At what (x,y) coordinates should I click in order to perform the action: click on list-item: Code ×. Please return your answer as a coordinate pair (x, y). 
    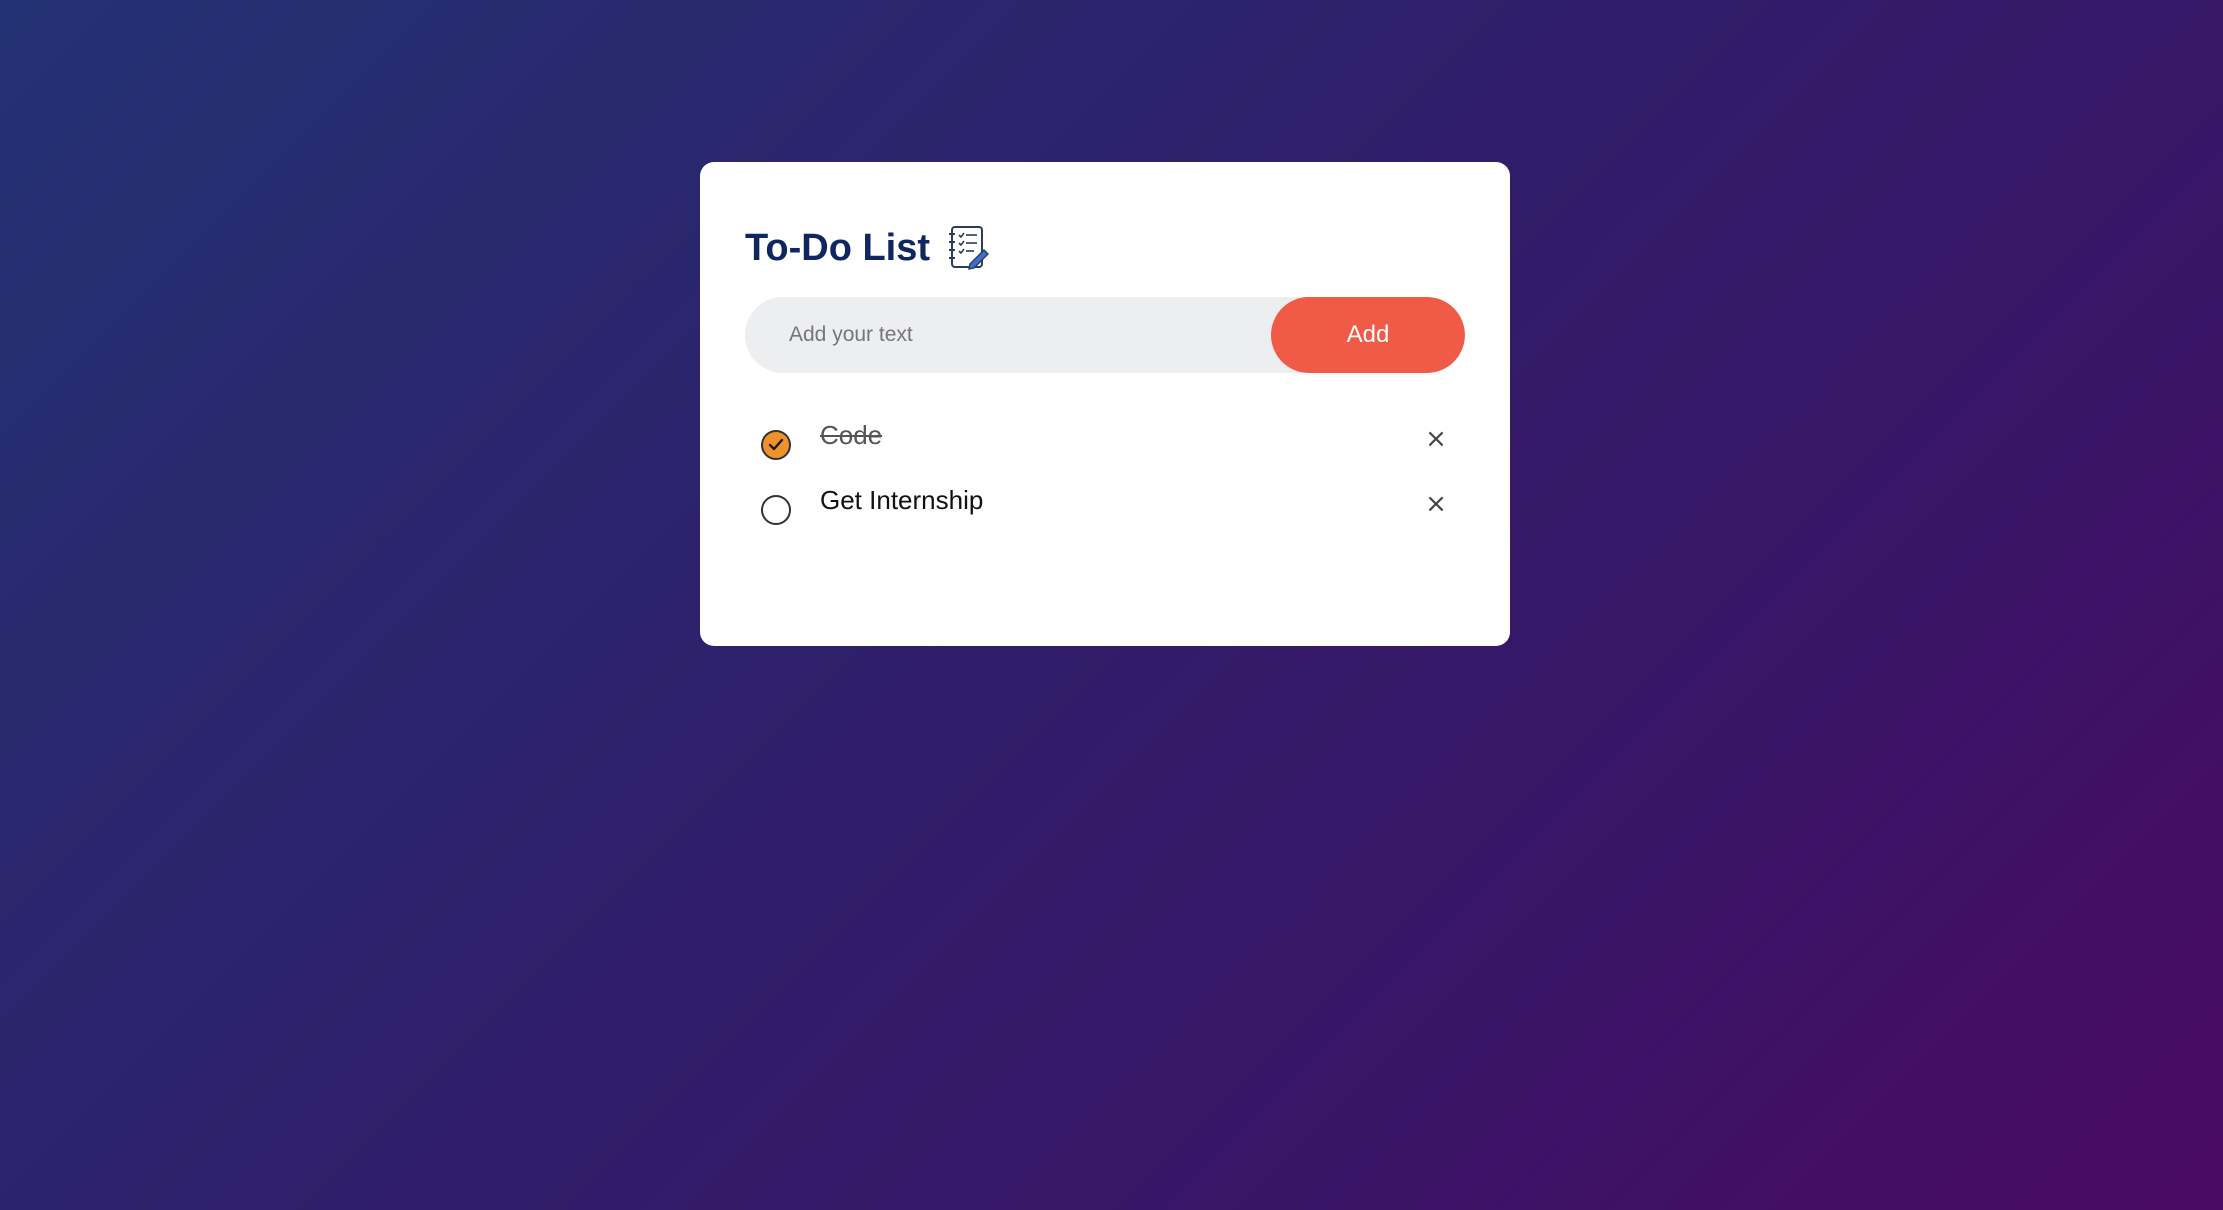
    Looking at the image, I should click on (1105, 442).